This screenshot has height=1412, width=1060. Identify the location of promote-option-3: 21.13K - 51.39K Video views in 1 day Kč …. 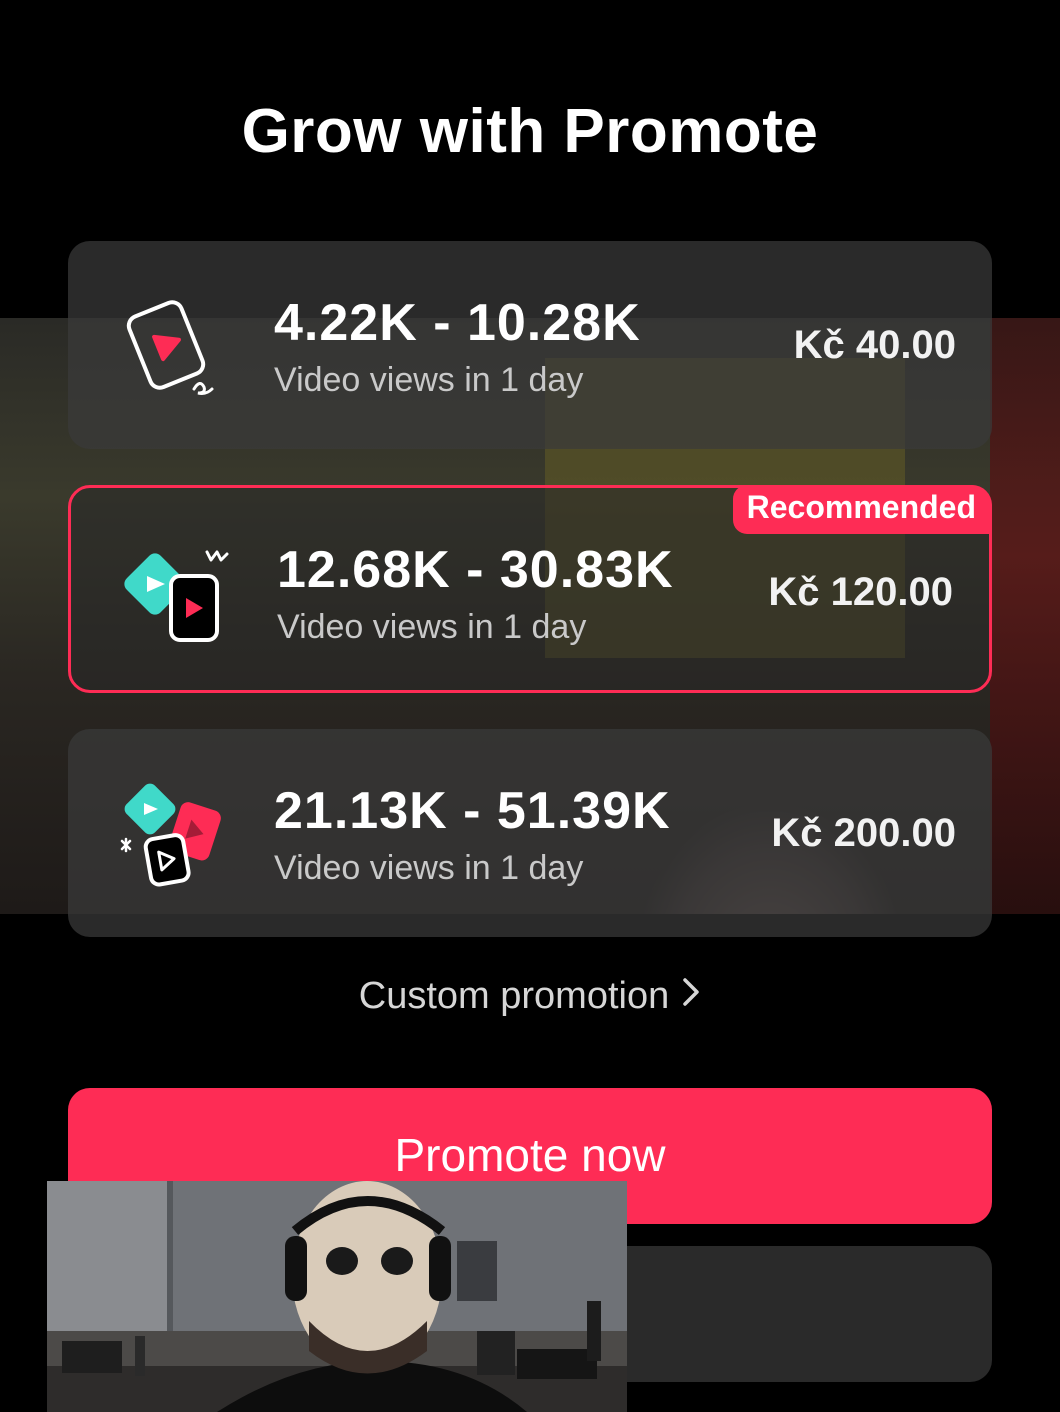
(530, 833).